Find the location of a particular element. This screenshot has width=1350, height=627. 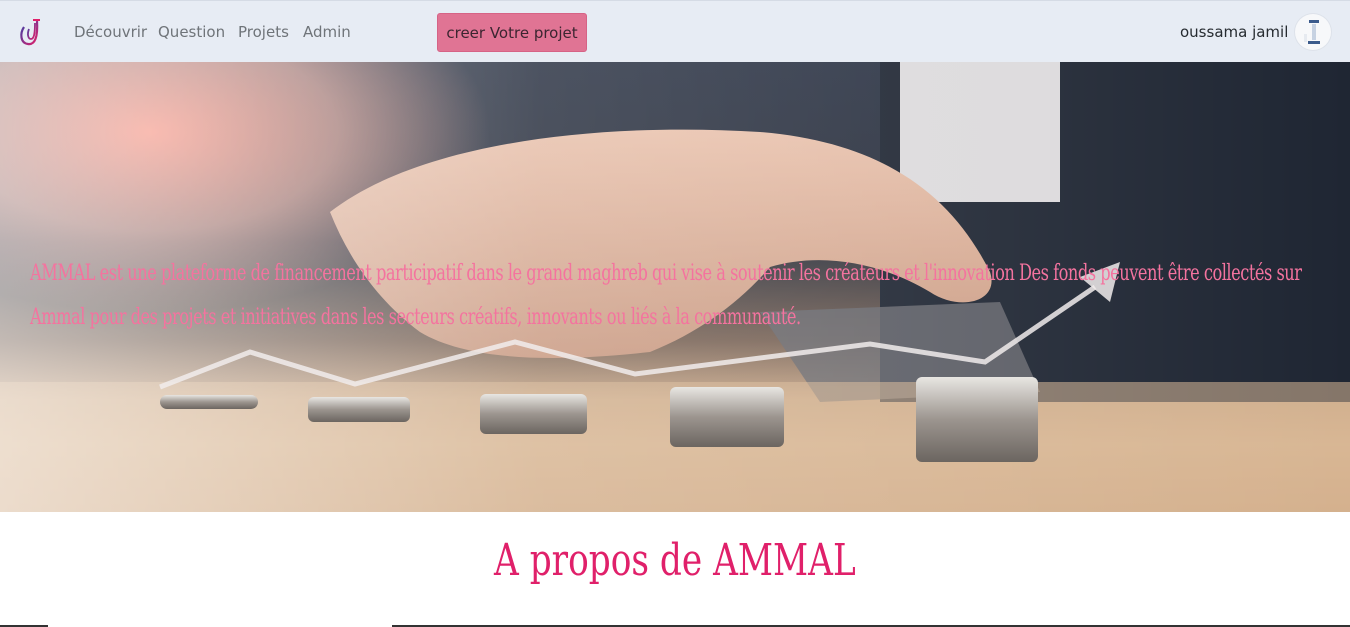

ammal-logo-icon is located at coordinates (31, 32).